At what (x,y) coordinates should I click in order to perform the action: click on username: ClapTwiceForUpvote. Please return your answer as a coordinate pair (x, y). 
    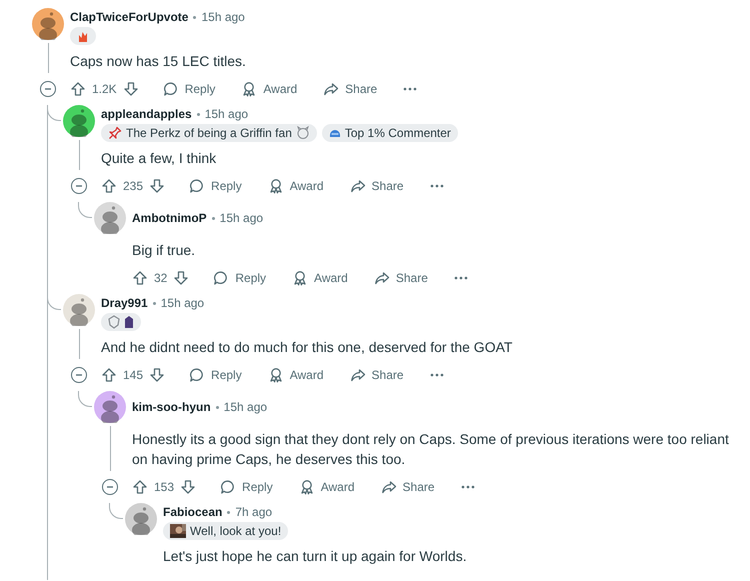
    Looking at the image, I should click on (129, 17).